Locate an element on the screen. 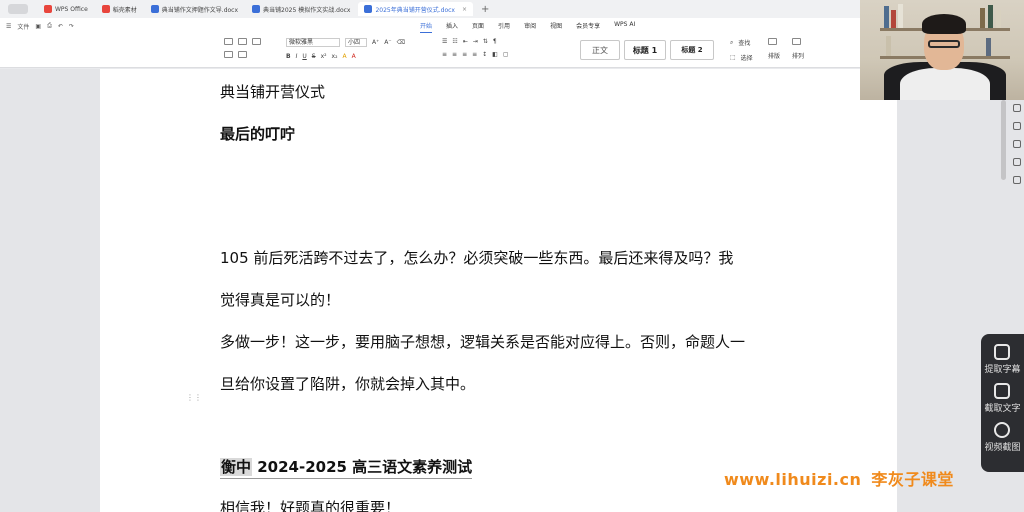 This screenshot has height=512, width=1024. italic-icon: I is located at coordinates (297, 56).